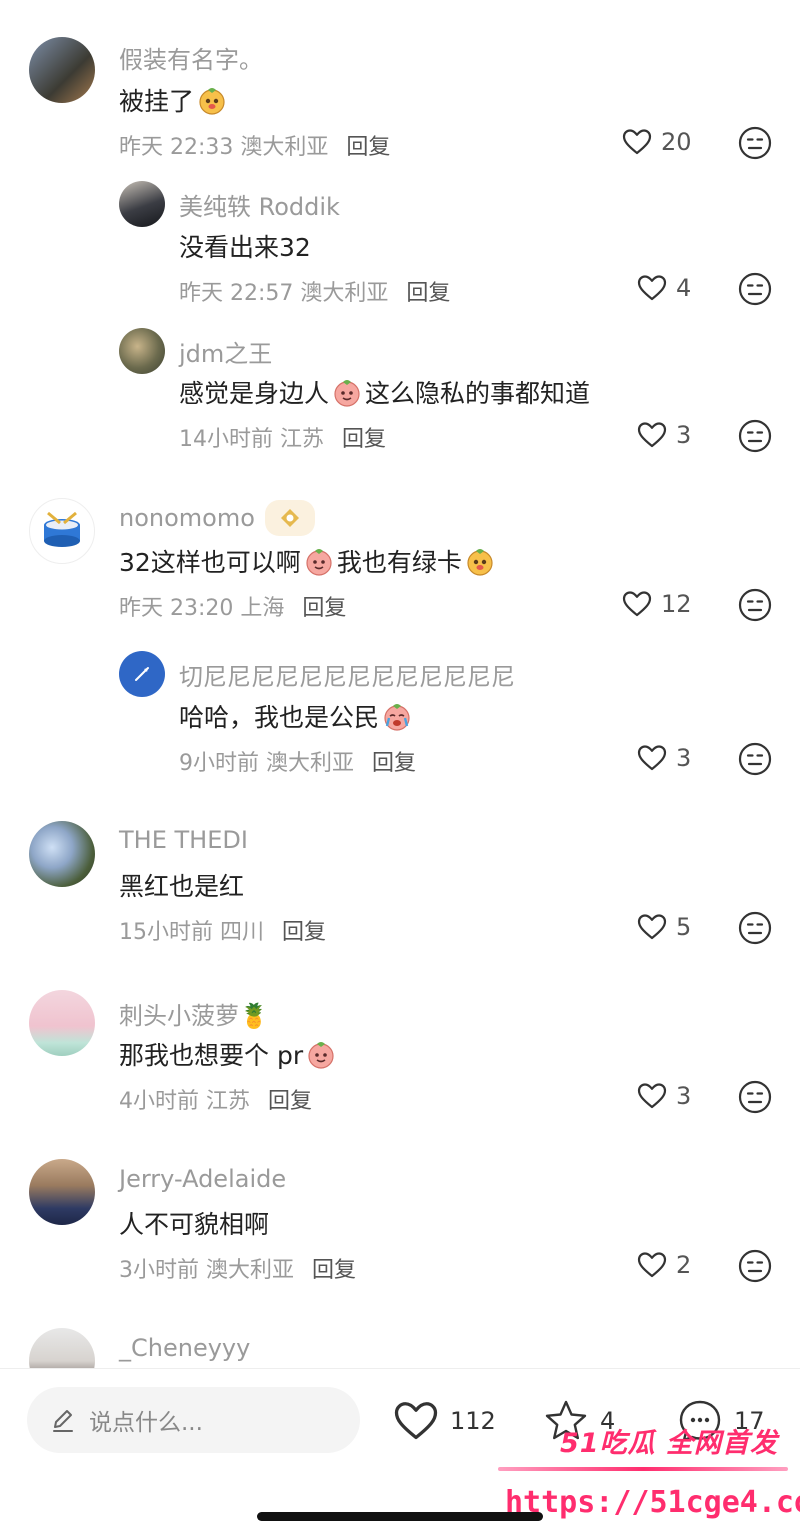 The image size is (800, 1538). I want to click on comment-time: 昨天 22:33 澳大利亚, so click(224, 147).